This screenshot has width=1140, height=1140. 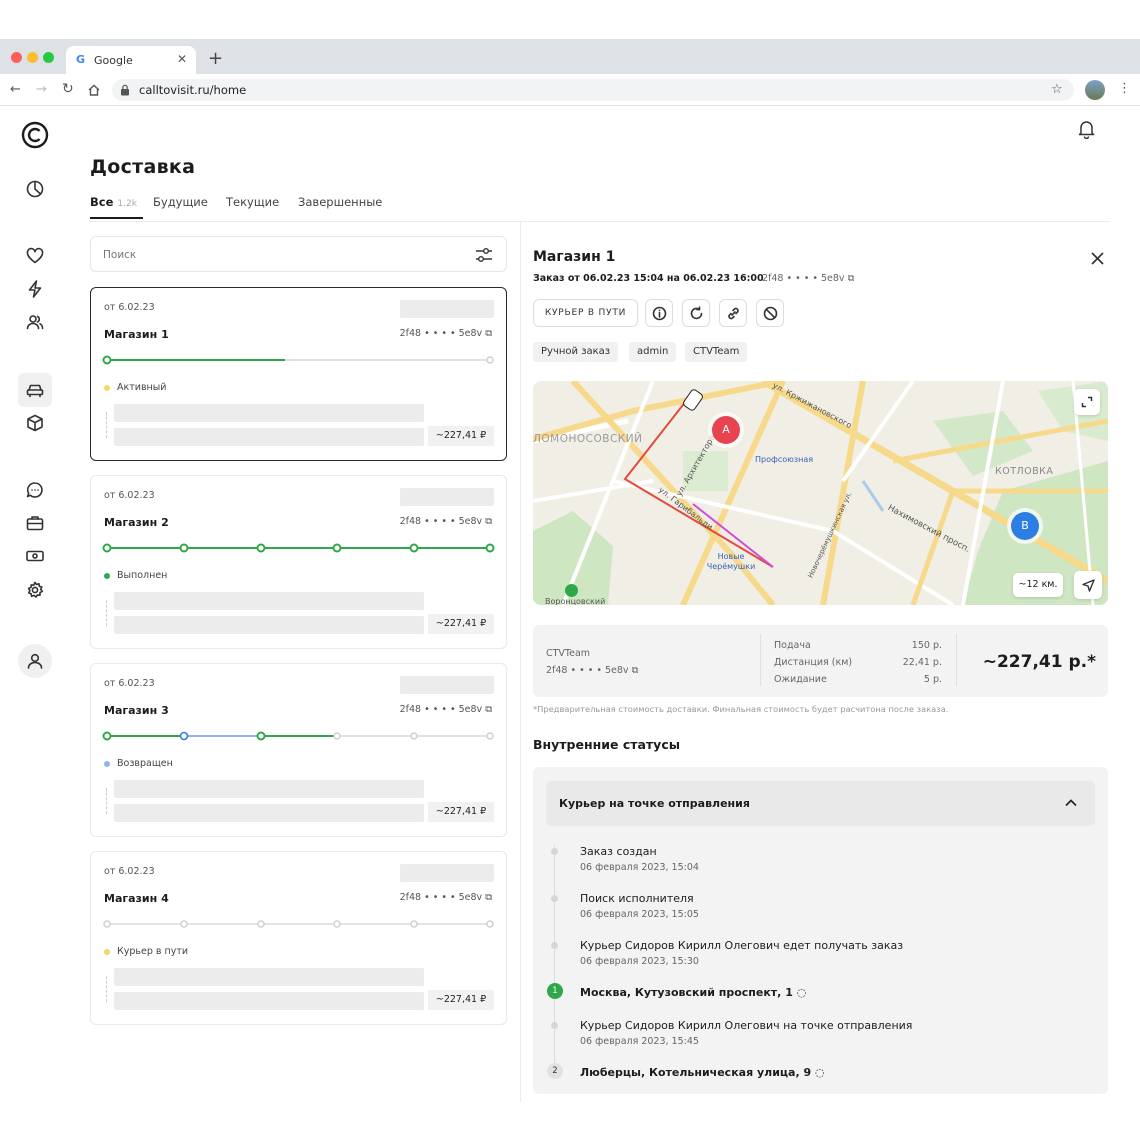 What do you see at coordinates (273, 255) in the screenshot?
I see `search-input` at bounding box center [273, 255].